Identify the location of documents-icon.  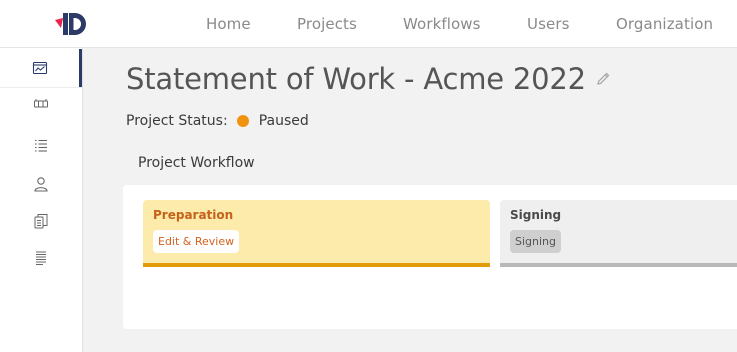
(41, 221).